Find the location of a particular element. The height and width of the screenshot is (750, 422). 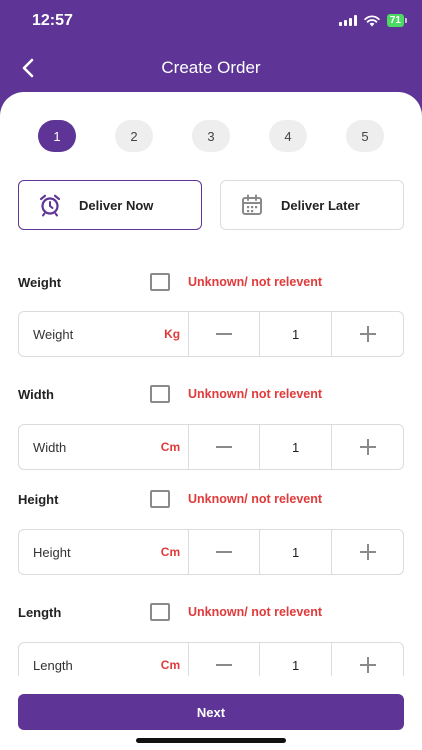

height-placeholder: Height is located at coordinates (52, 552).